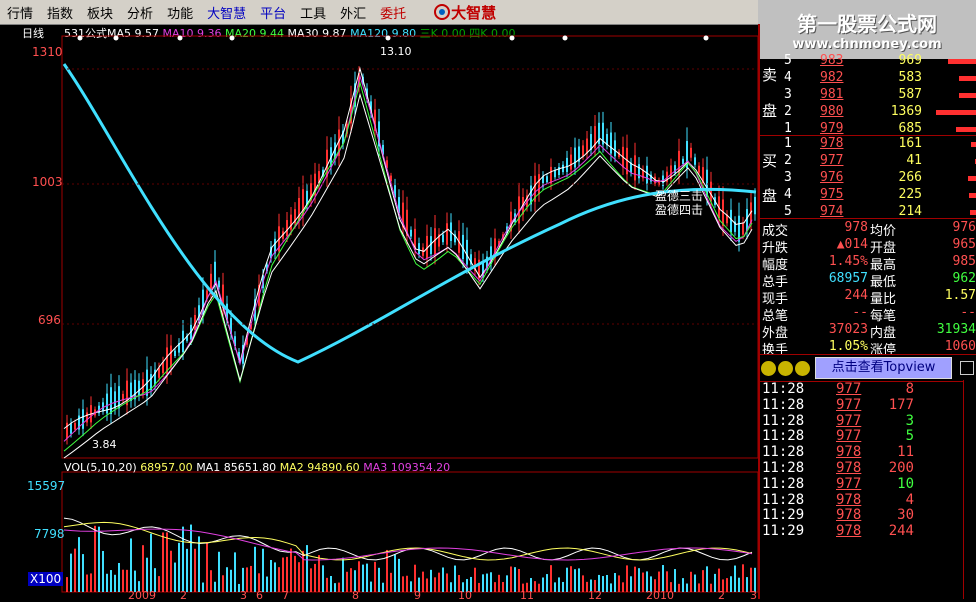  I want to click on tick-volume: 200, so click(901, 468).